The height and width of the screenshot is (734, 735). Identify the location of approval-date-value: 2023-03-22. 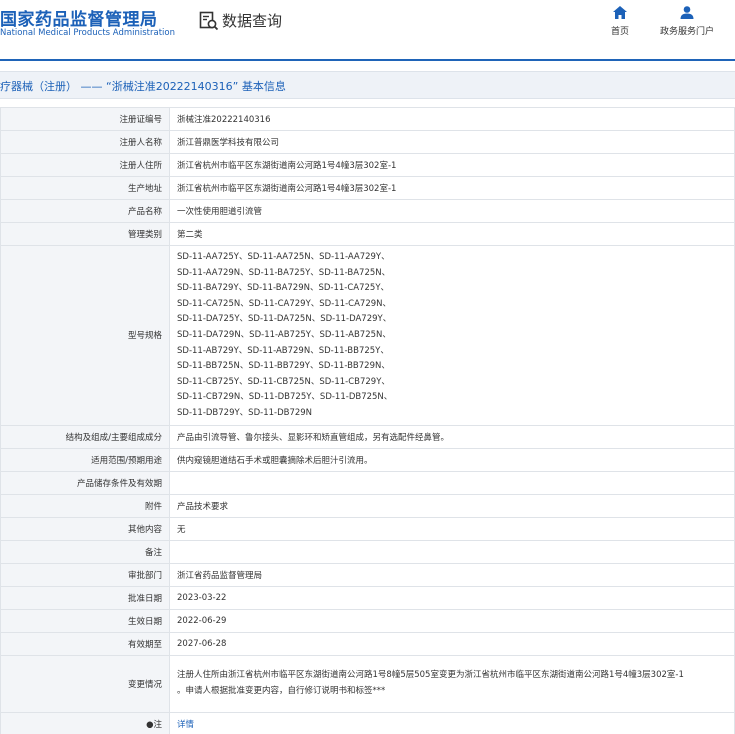
(452, 597).